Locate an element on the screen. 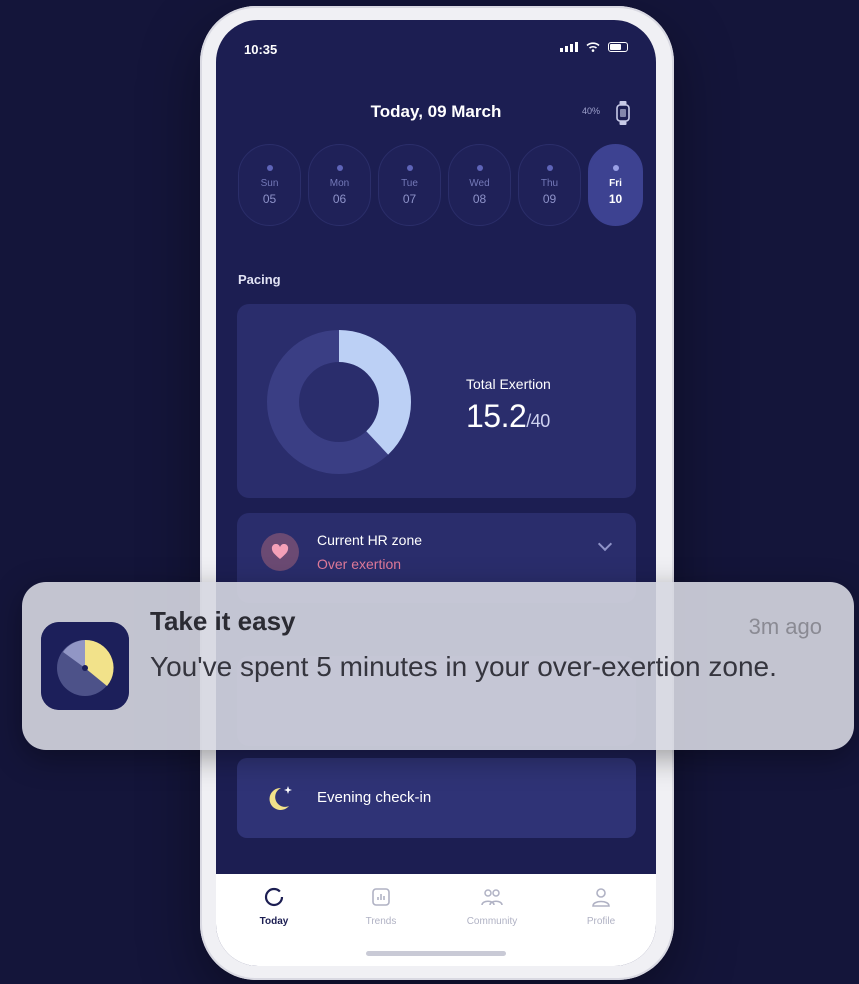 The image size is (859, 984). day-name: Mon is located at coordinates (339, 183).